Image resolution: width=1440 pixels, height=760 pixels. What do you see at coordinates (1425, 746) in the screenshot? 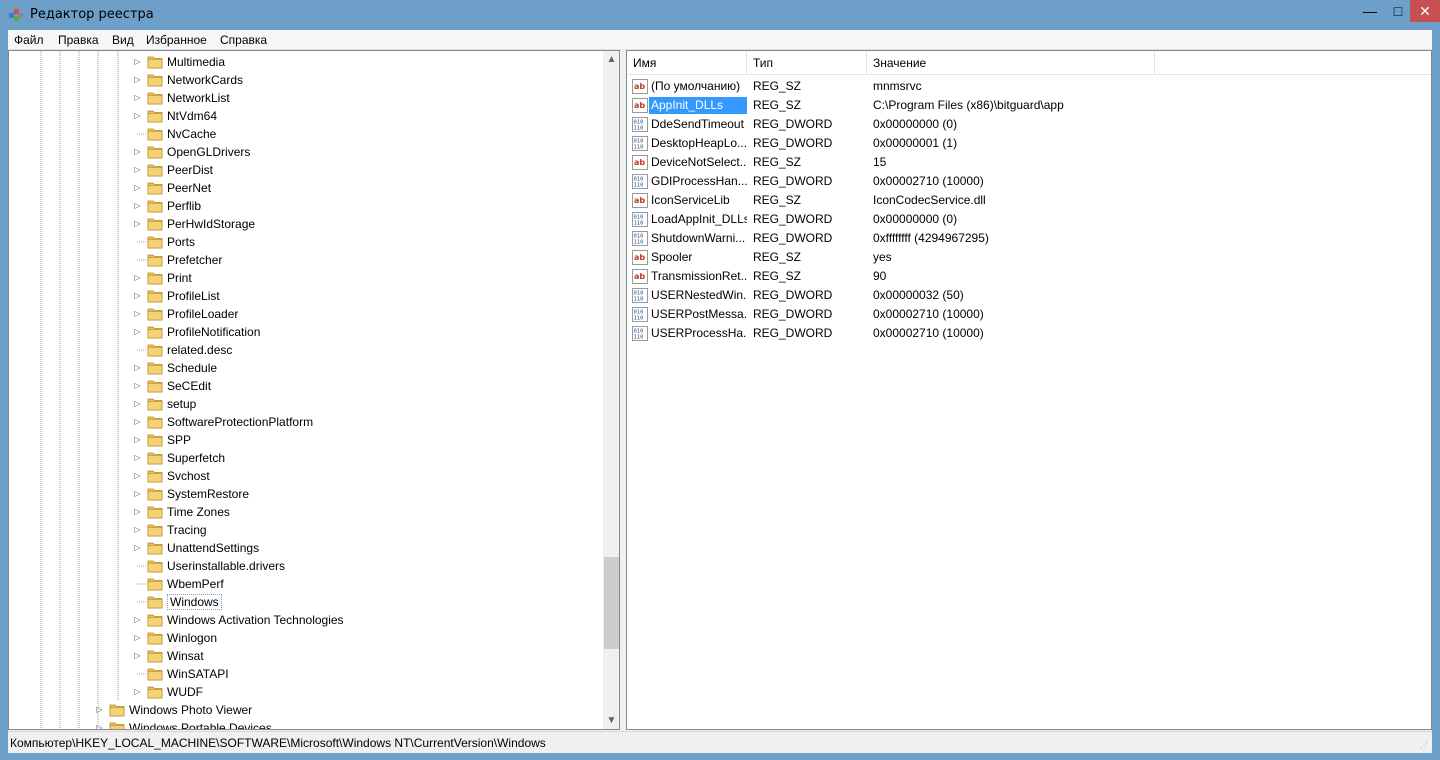
I see `resize-grip-icon: ⋰` at bounding box center [1425, 746].